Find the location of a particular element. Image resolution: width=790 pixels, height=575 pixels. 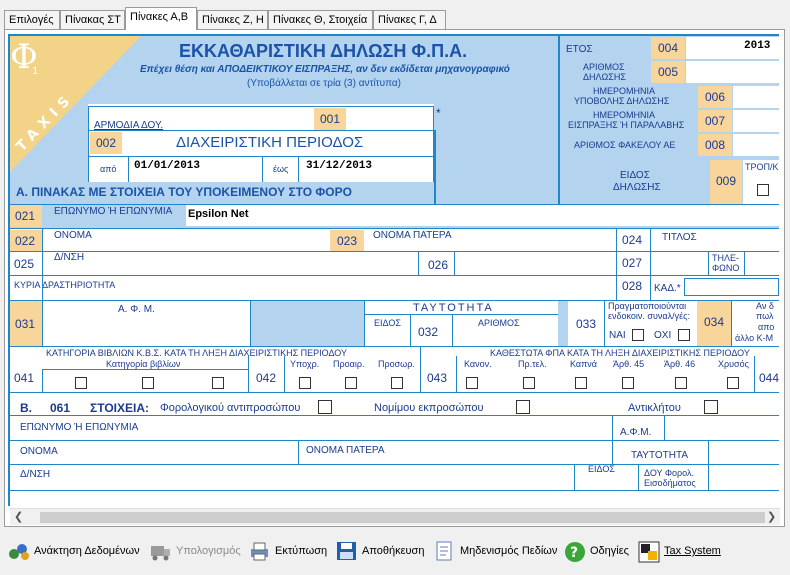

arithmos-label-2: ΔΗΛΩΣΗΣ is located at coordinates (604, 77).